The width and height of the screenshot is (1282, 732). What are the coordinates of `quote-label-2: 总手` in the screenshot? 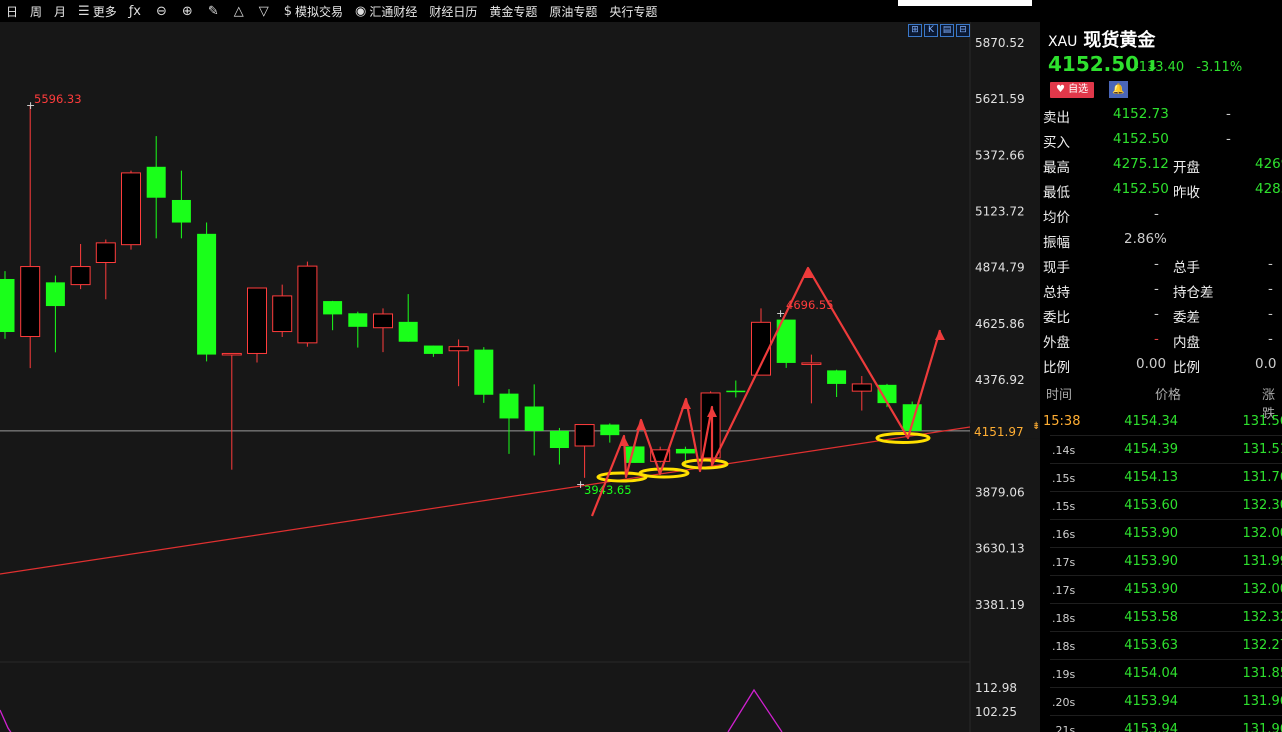 It's located at (1186, 268).